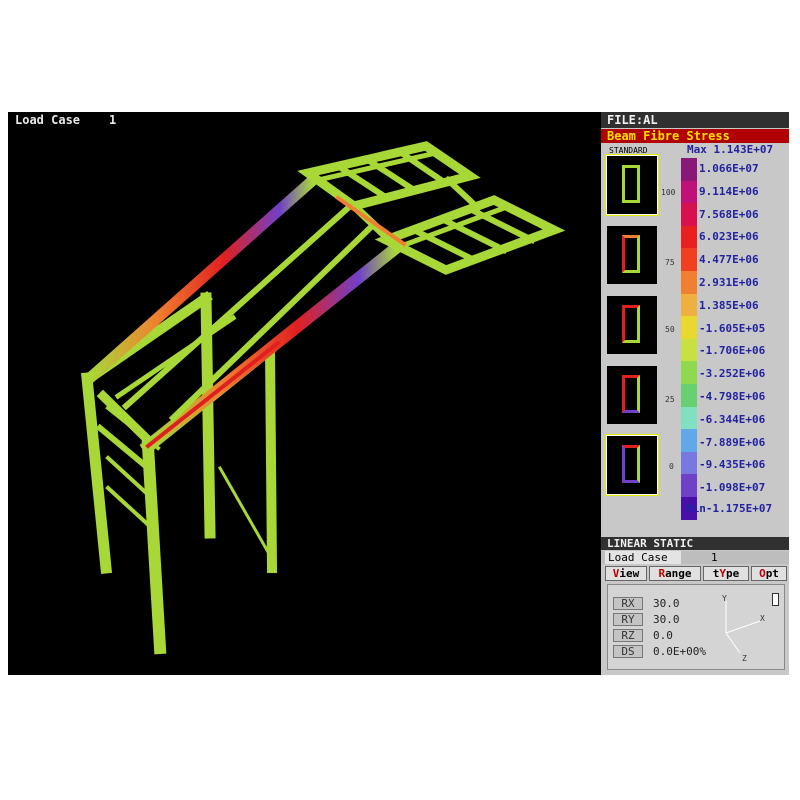 The image size is (800, 800). Describe the element at coordinates (668, 192) in the screenshot. I see `percent-label: 100` at that location.